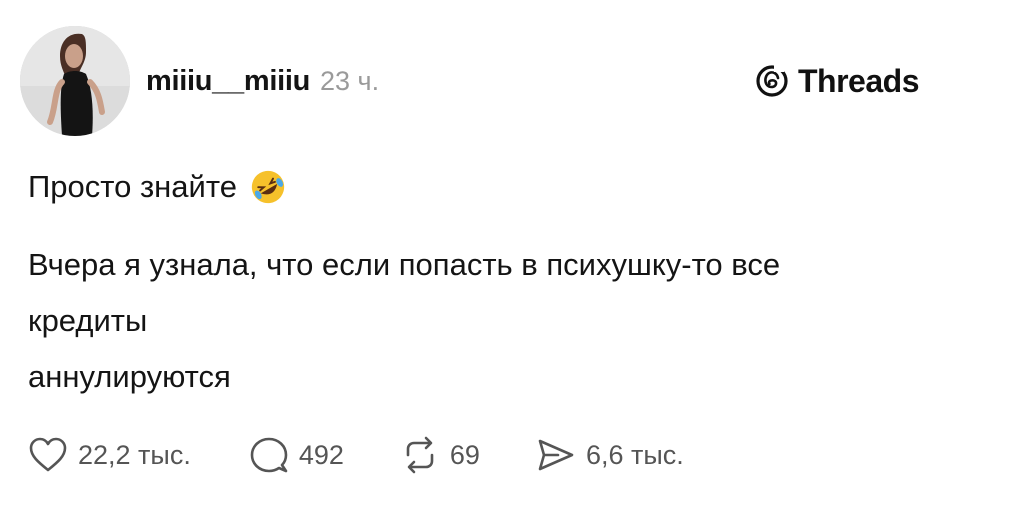 The image size is (1024, 505). What do you see at coordinates (88, 320) in the screenshot?
I see `post-text-line-3: кредиты` at bounding box center [88, 320].